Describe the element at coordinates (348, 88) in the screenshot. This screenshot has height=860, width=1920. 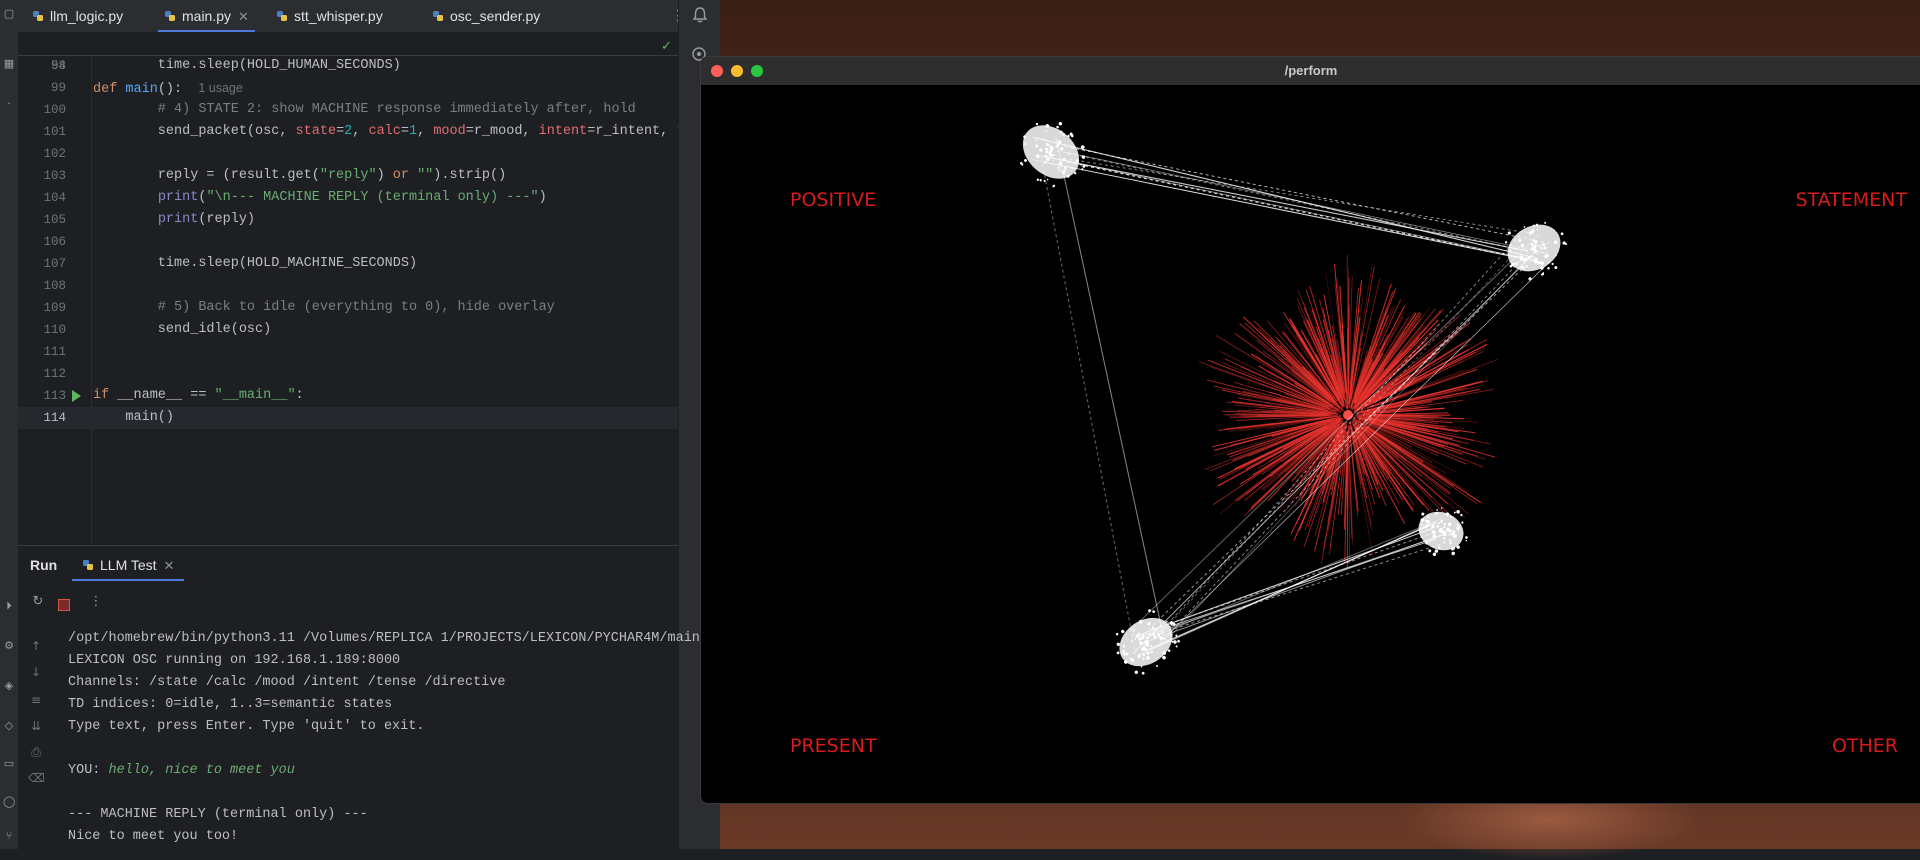
I see `code-line: 99` at that location.